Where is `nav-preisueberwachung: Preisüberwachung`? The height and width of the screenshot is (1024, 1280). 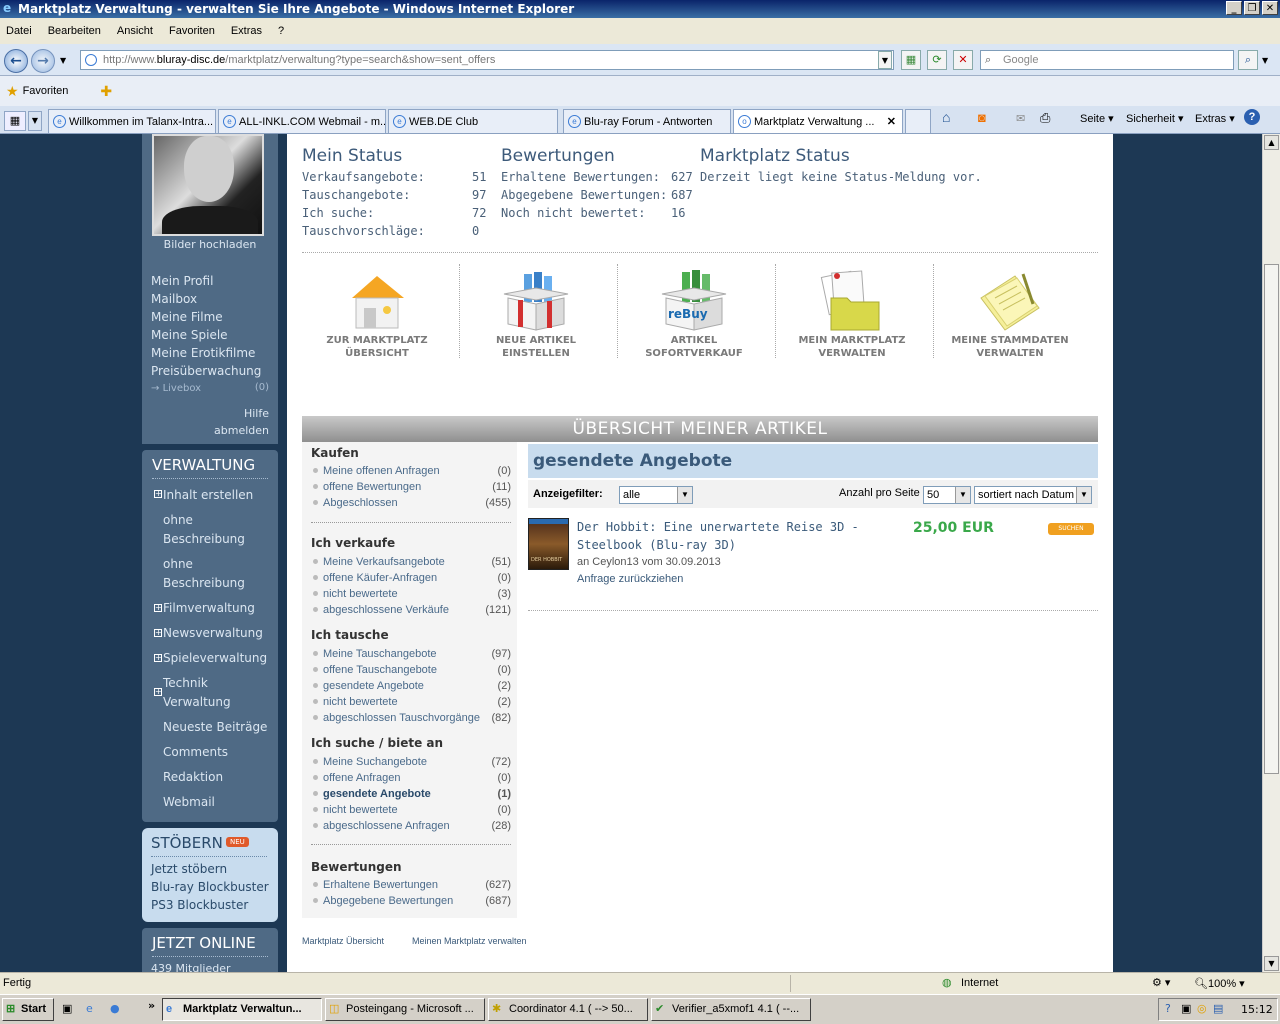 nav-preisueberwachung: Preisüberwachung is located at coordinates (206, 371).